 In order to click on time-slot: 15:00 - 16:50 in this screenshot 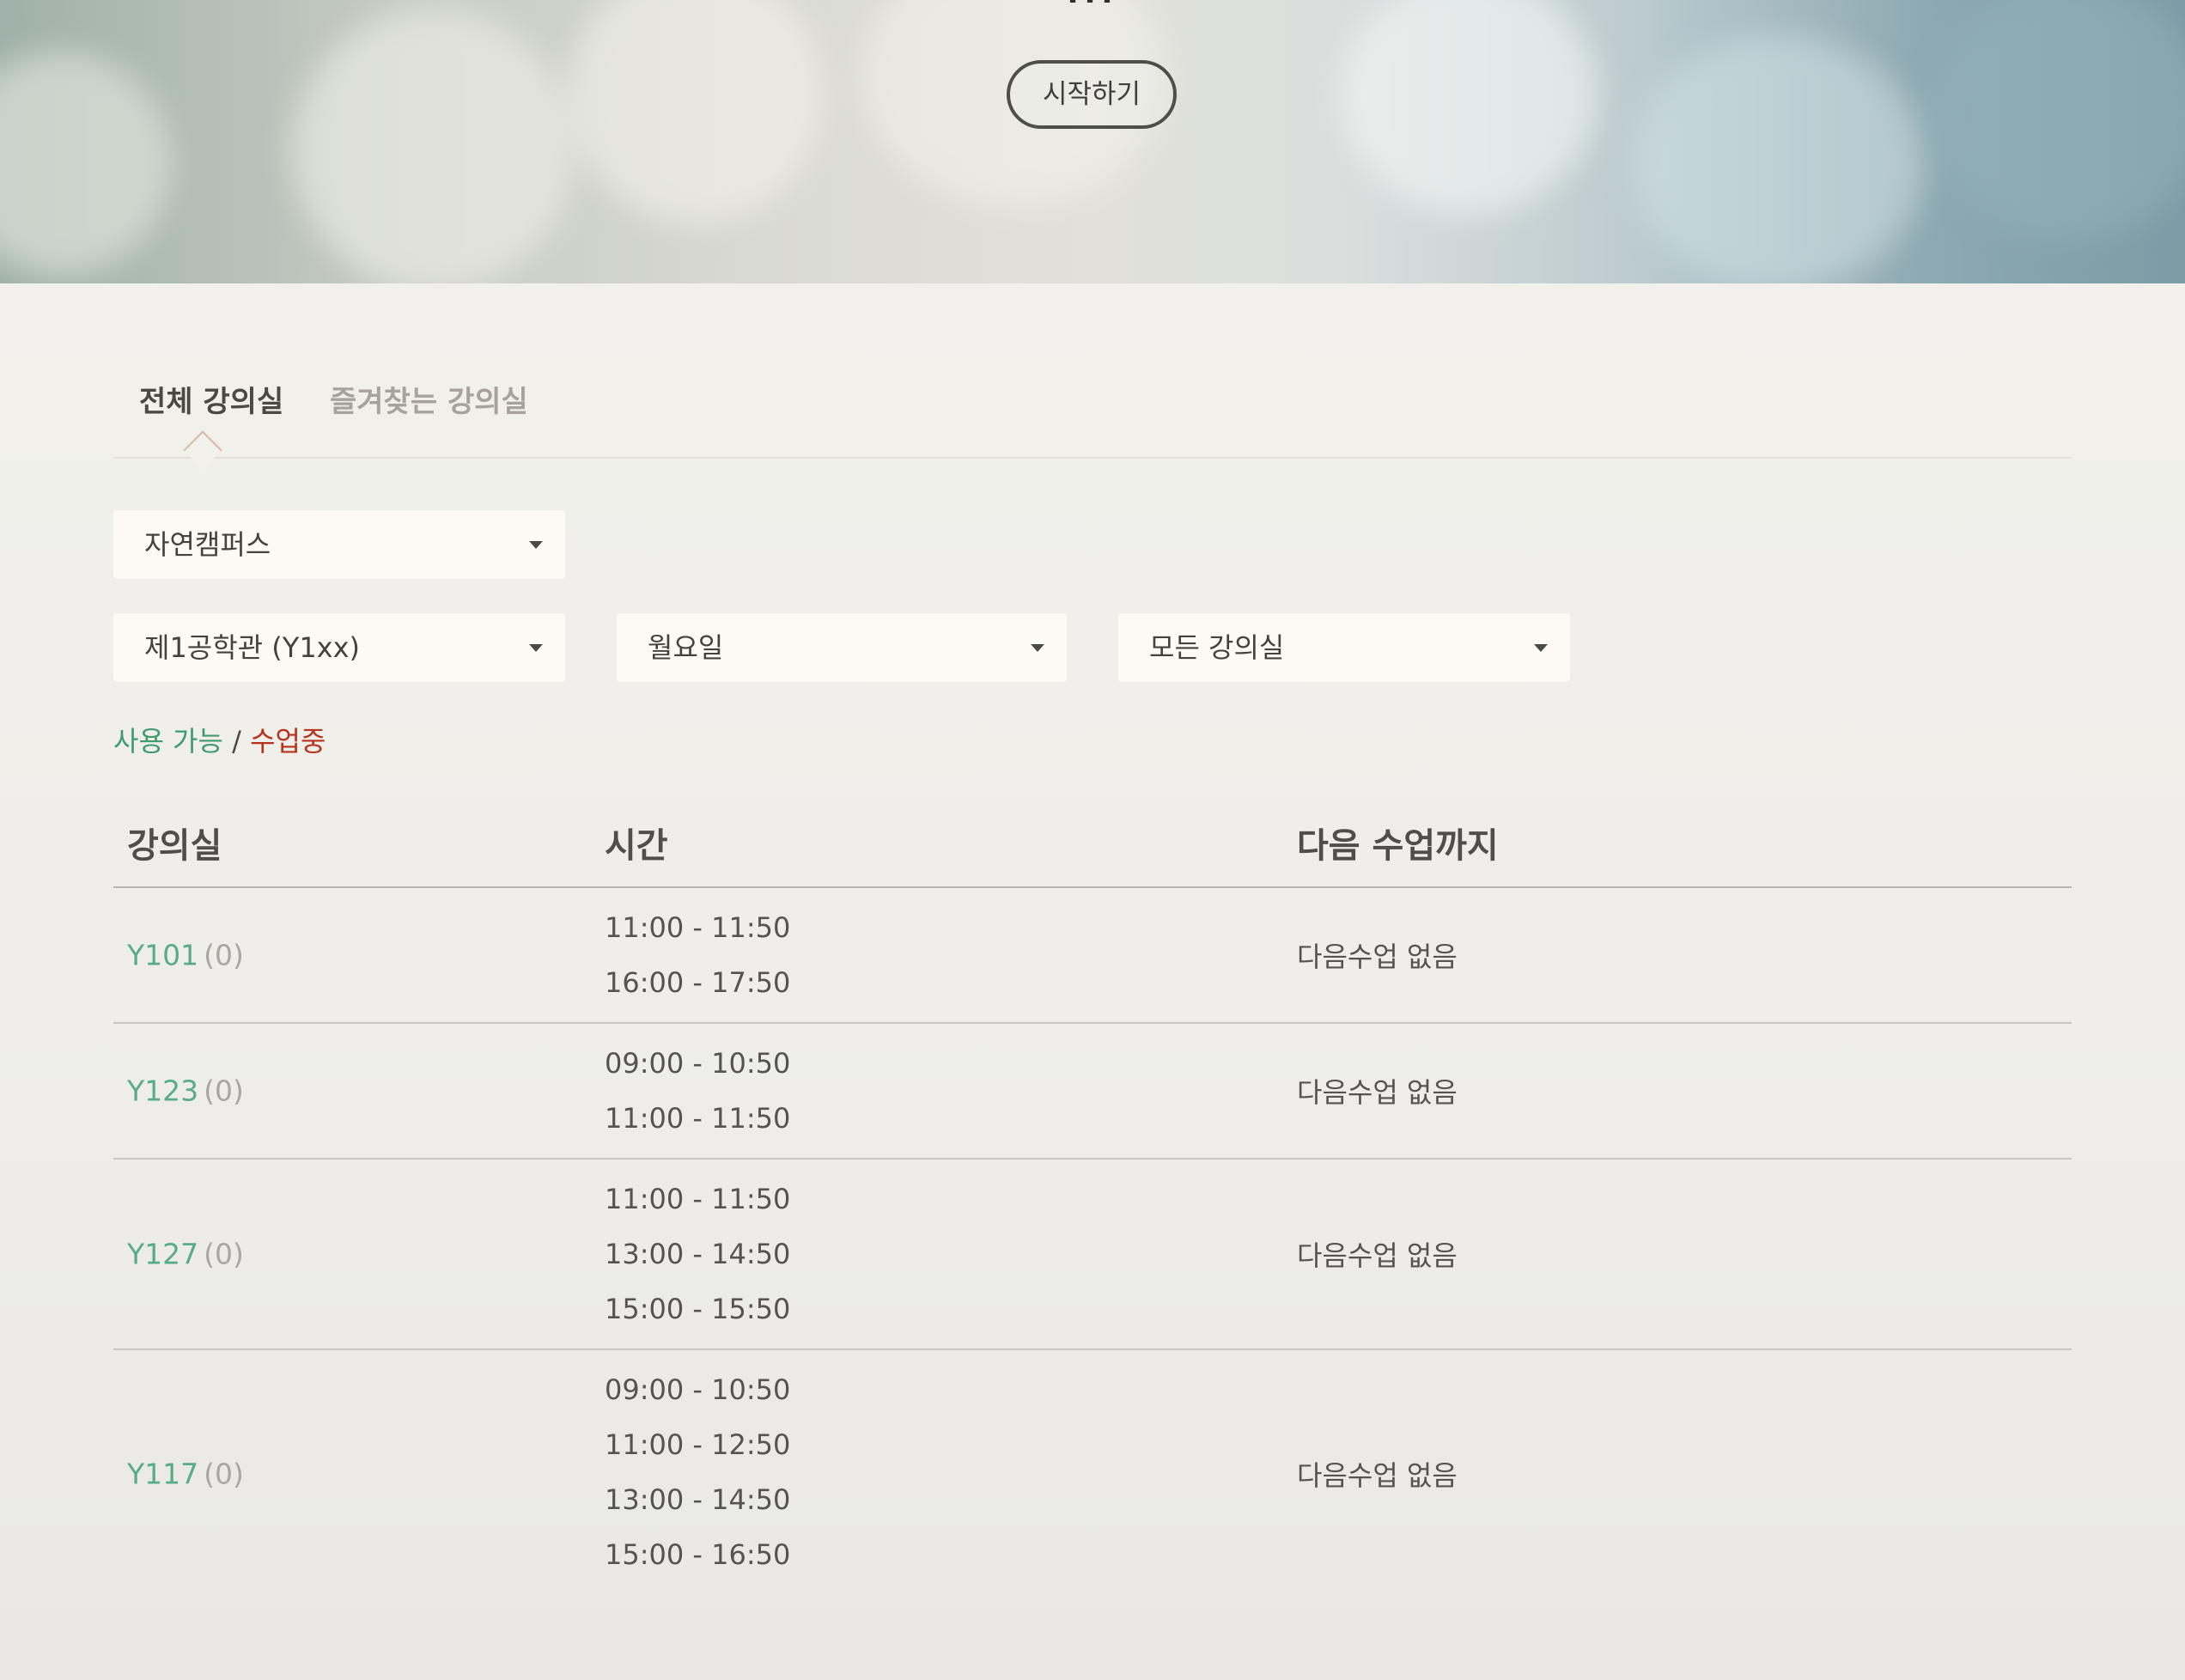, I will do `click(698, 1555)`.